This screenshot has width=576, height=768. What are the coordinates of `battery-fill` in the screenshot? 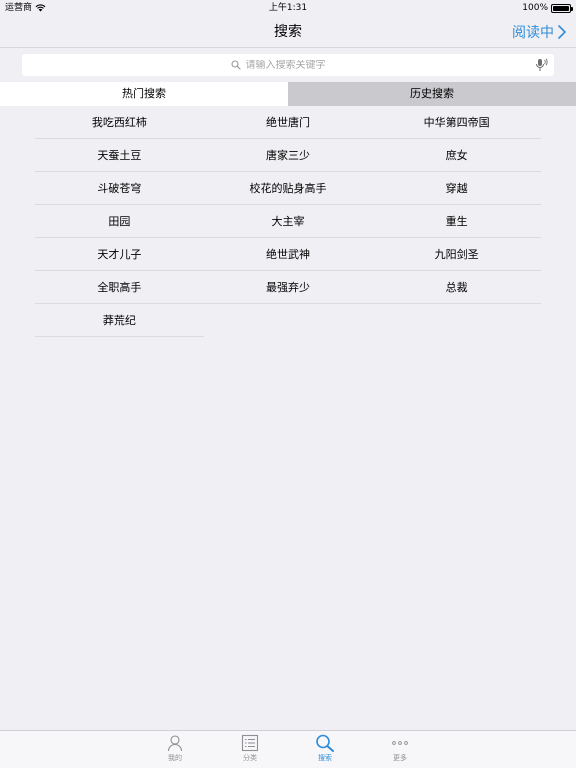 It's located at (561, 8).